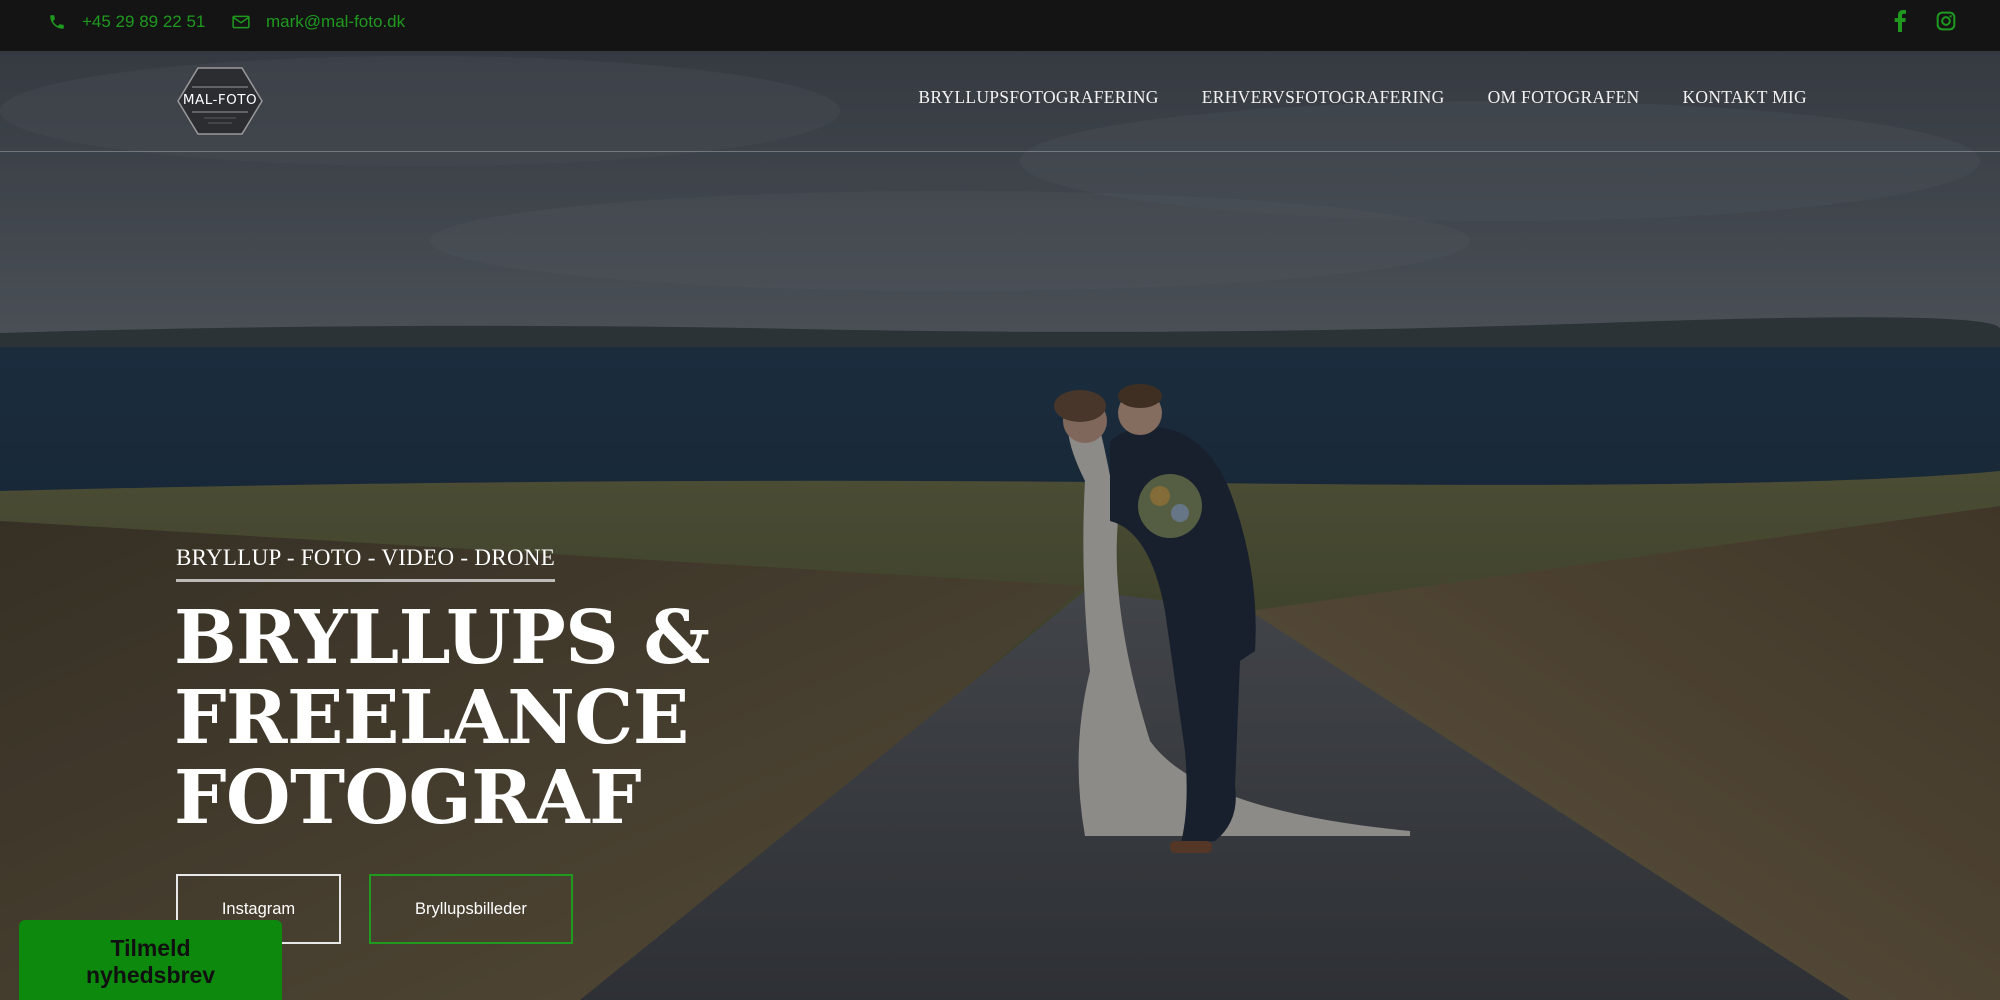 The height and width of the screenshot is (1000, 2000). I want to click on hero-headline: BRYLLUPS & FREELANCE FOTOGRAF, so click(442, 718).